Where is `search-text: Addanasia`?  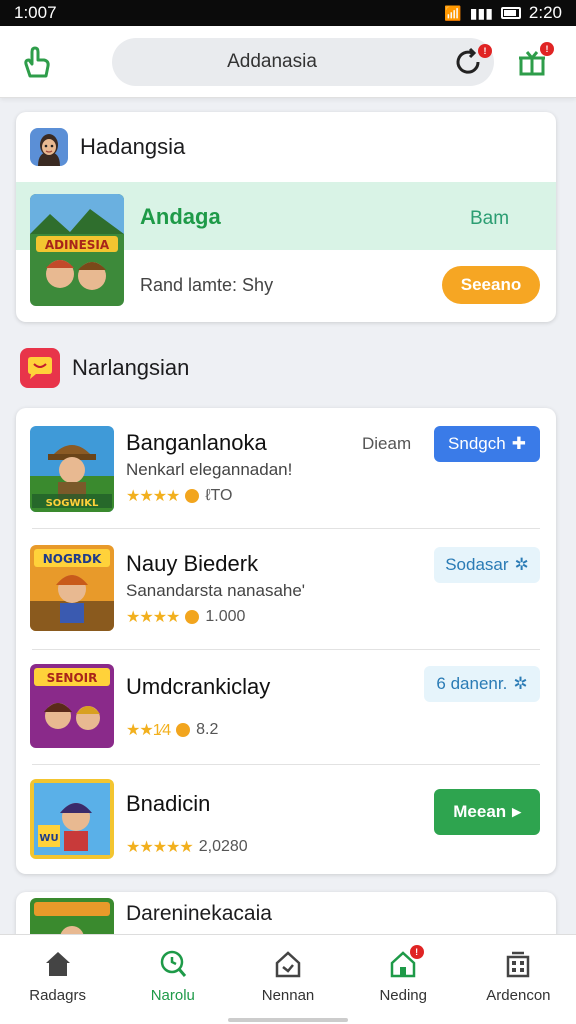
search-text: Addanasia is located at coordinates (272, 61).